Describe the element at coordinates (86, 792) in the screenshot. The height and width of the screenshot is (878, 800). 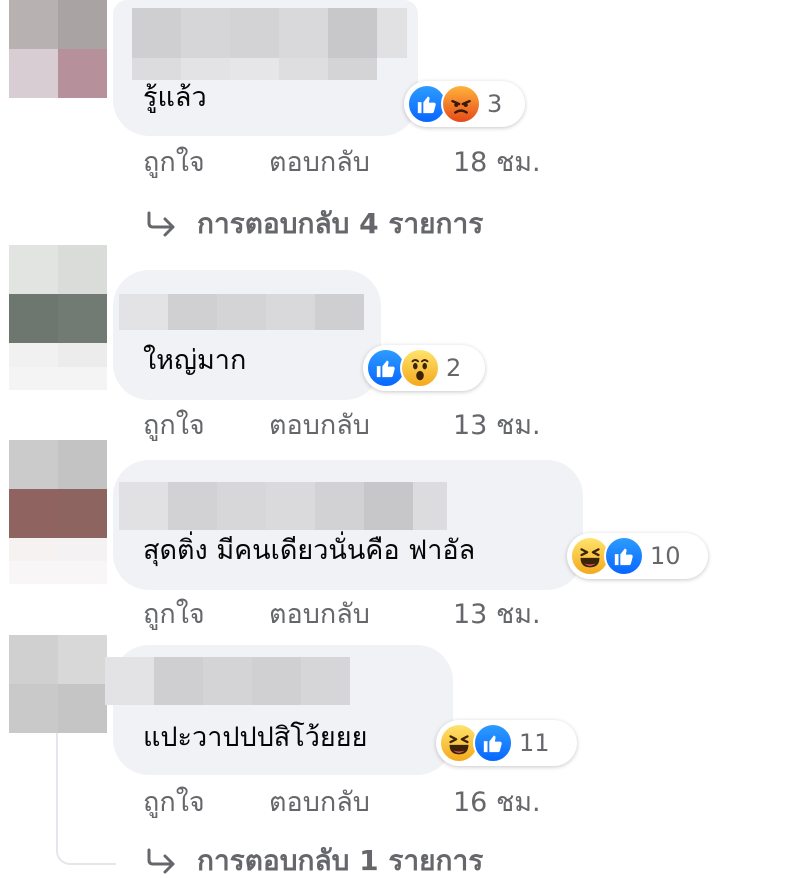
I see `reply-thread-connector` at that location.